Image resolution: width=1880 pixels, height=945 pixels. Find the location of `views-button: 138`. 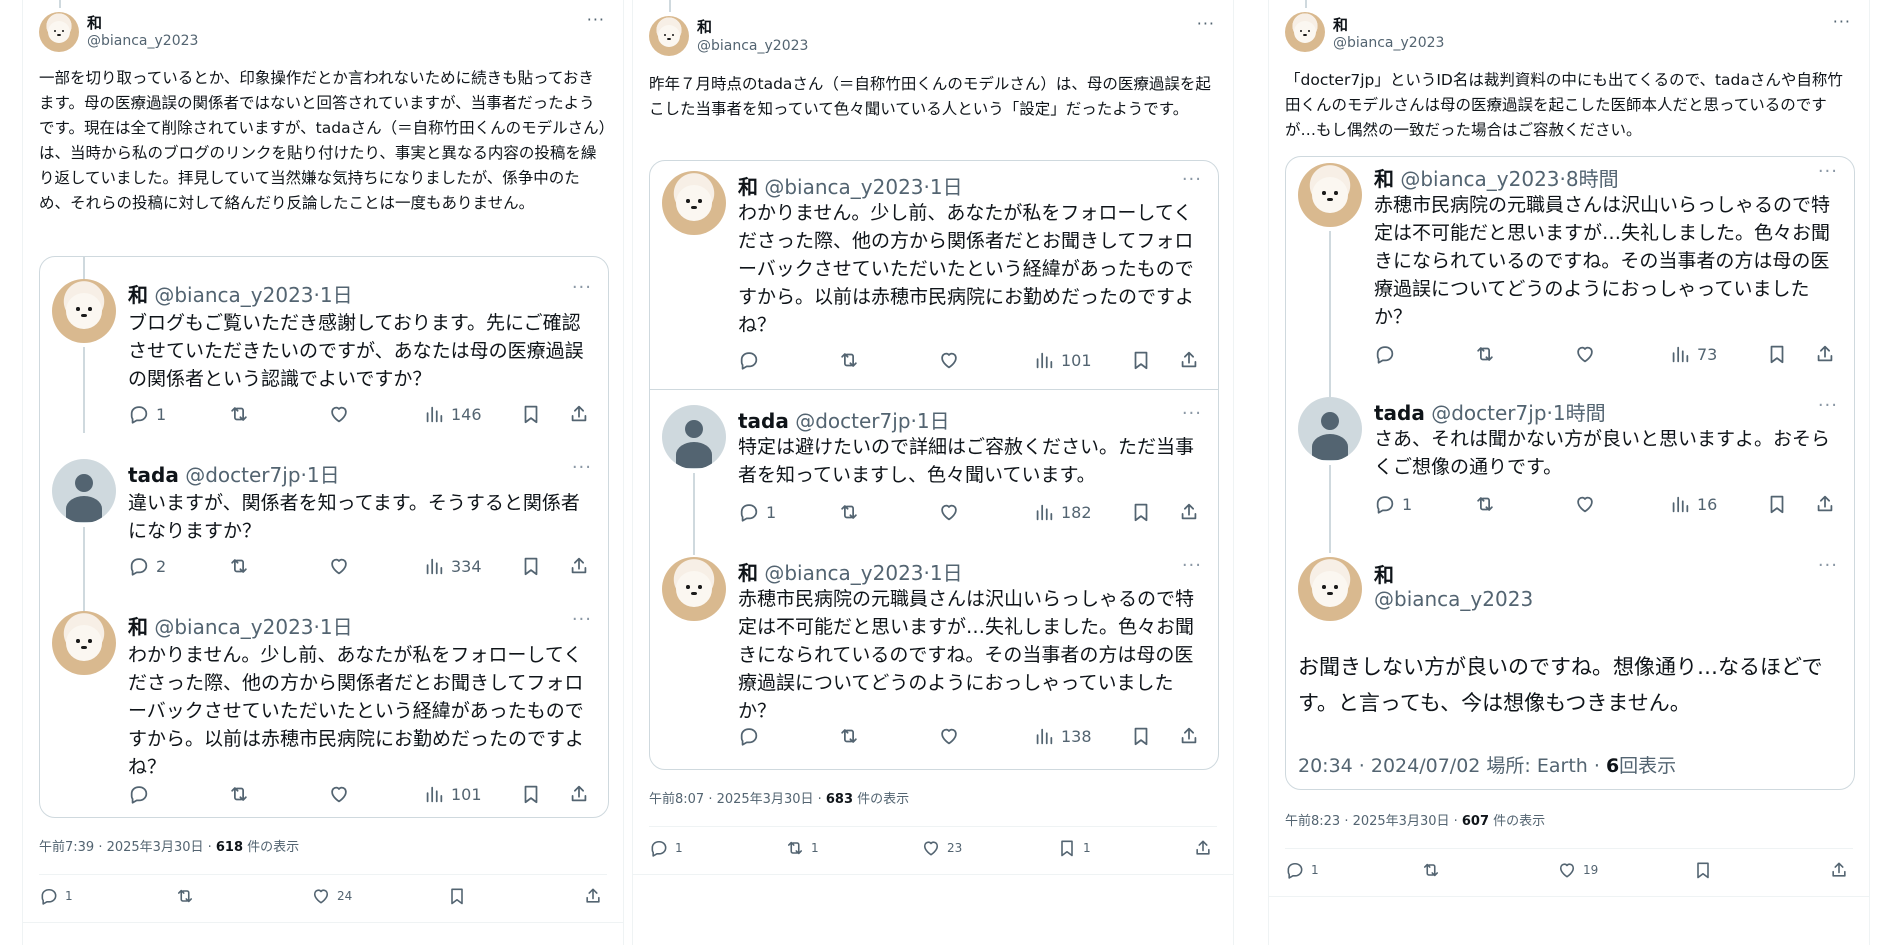

views-button: 138 is located at coordinates (1062, 736).